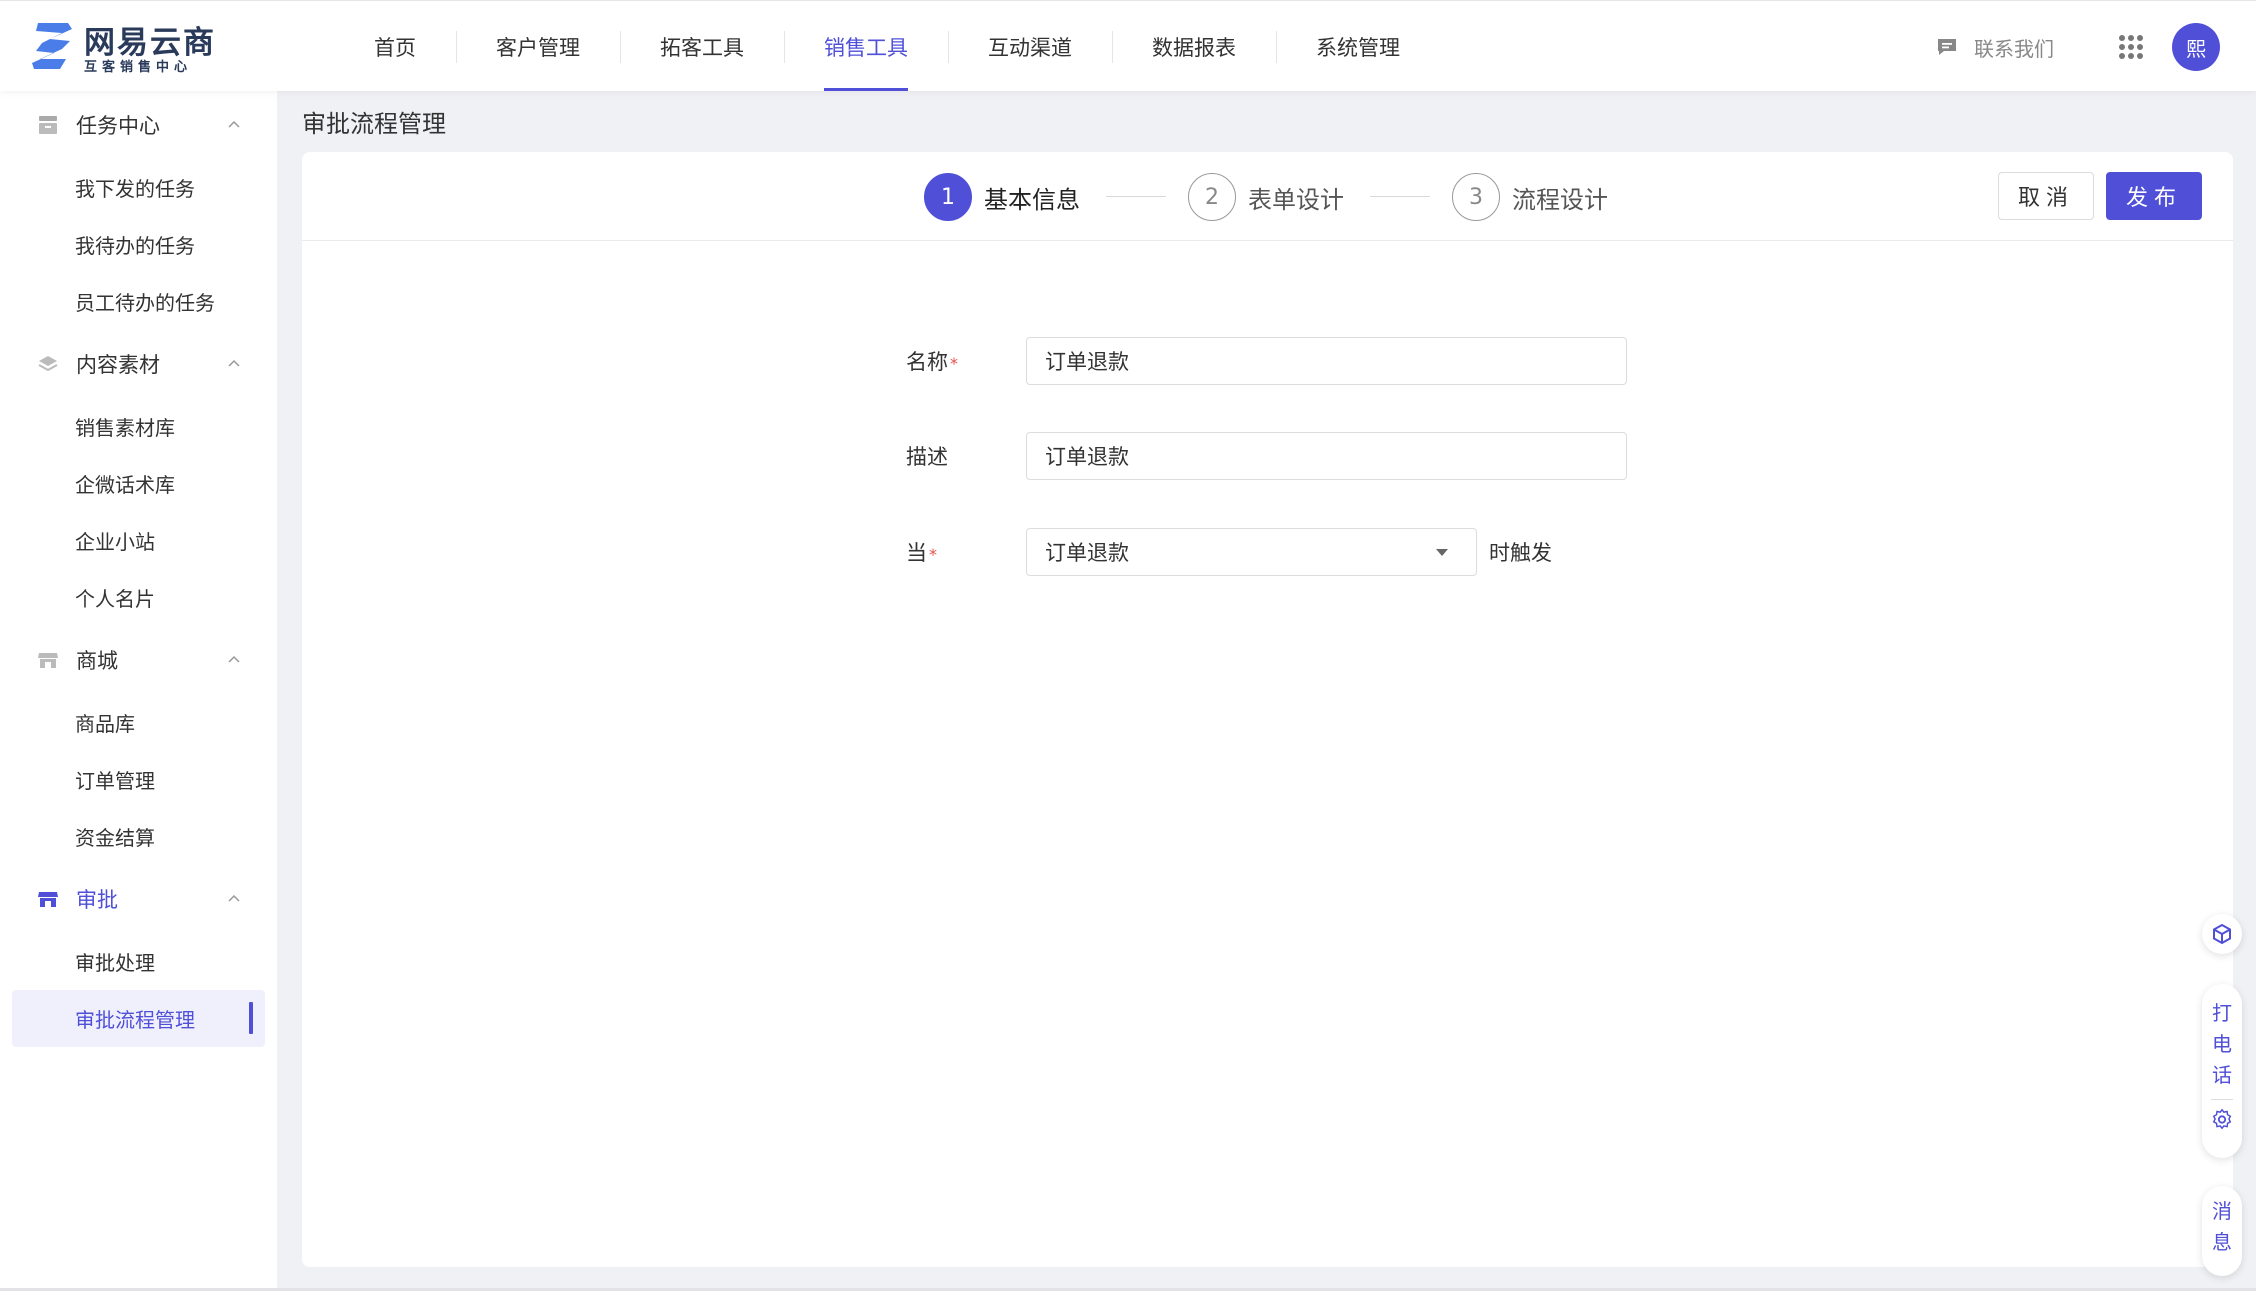 The height and width of the screenshot is (1291, 2256). What do you see at coordinates (138, 540) in the screenshot?
I see `sidebar-item-company-site: 企业小站` at bounding box center [138, 540].